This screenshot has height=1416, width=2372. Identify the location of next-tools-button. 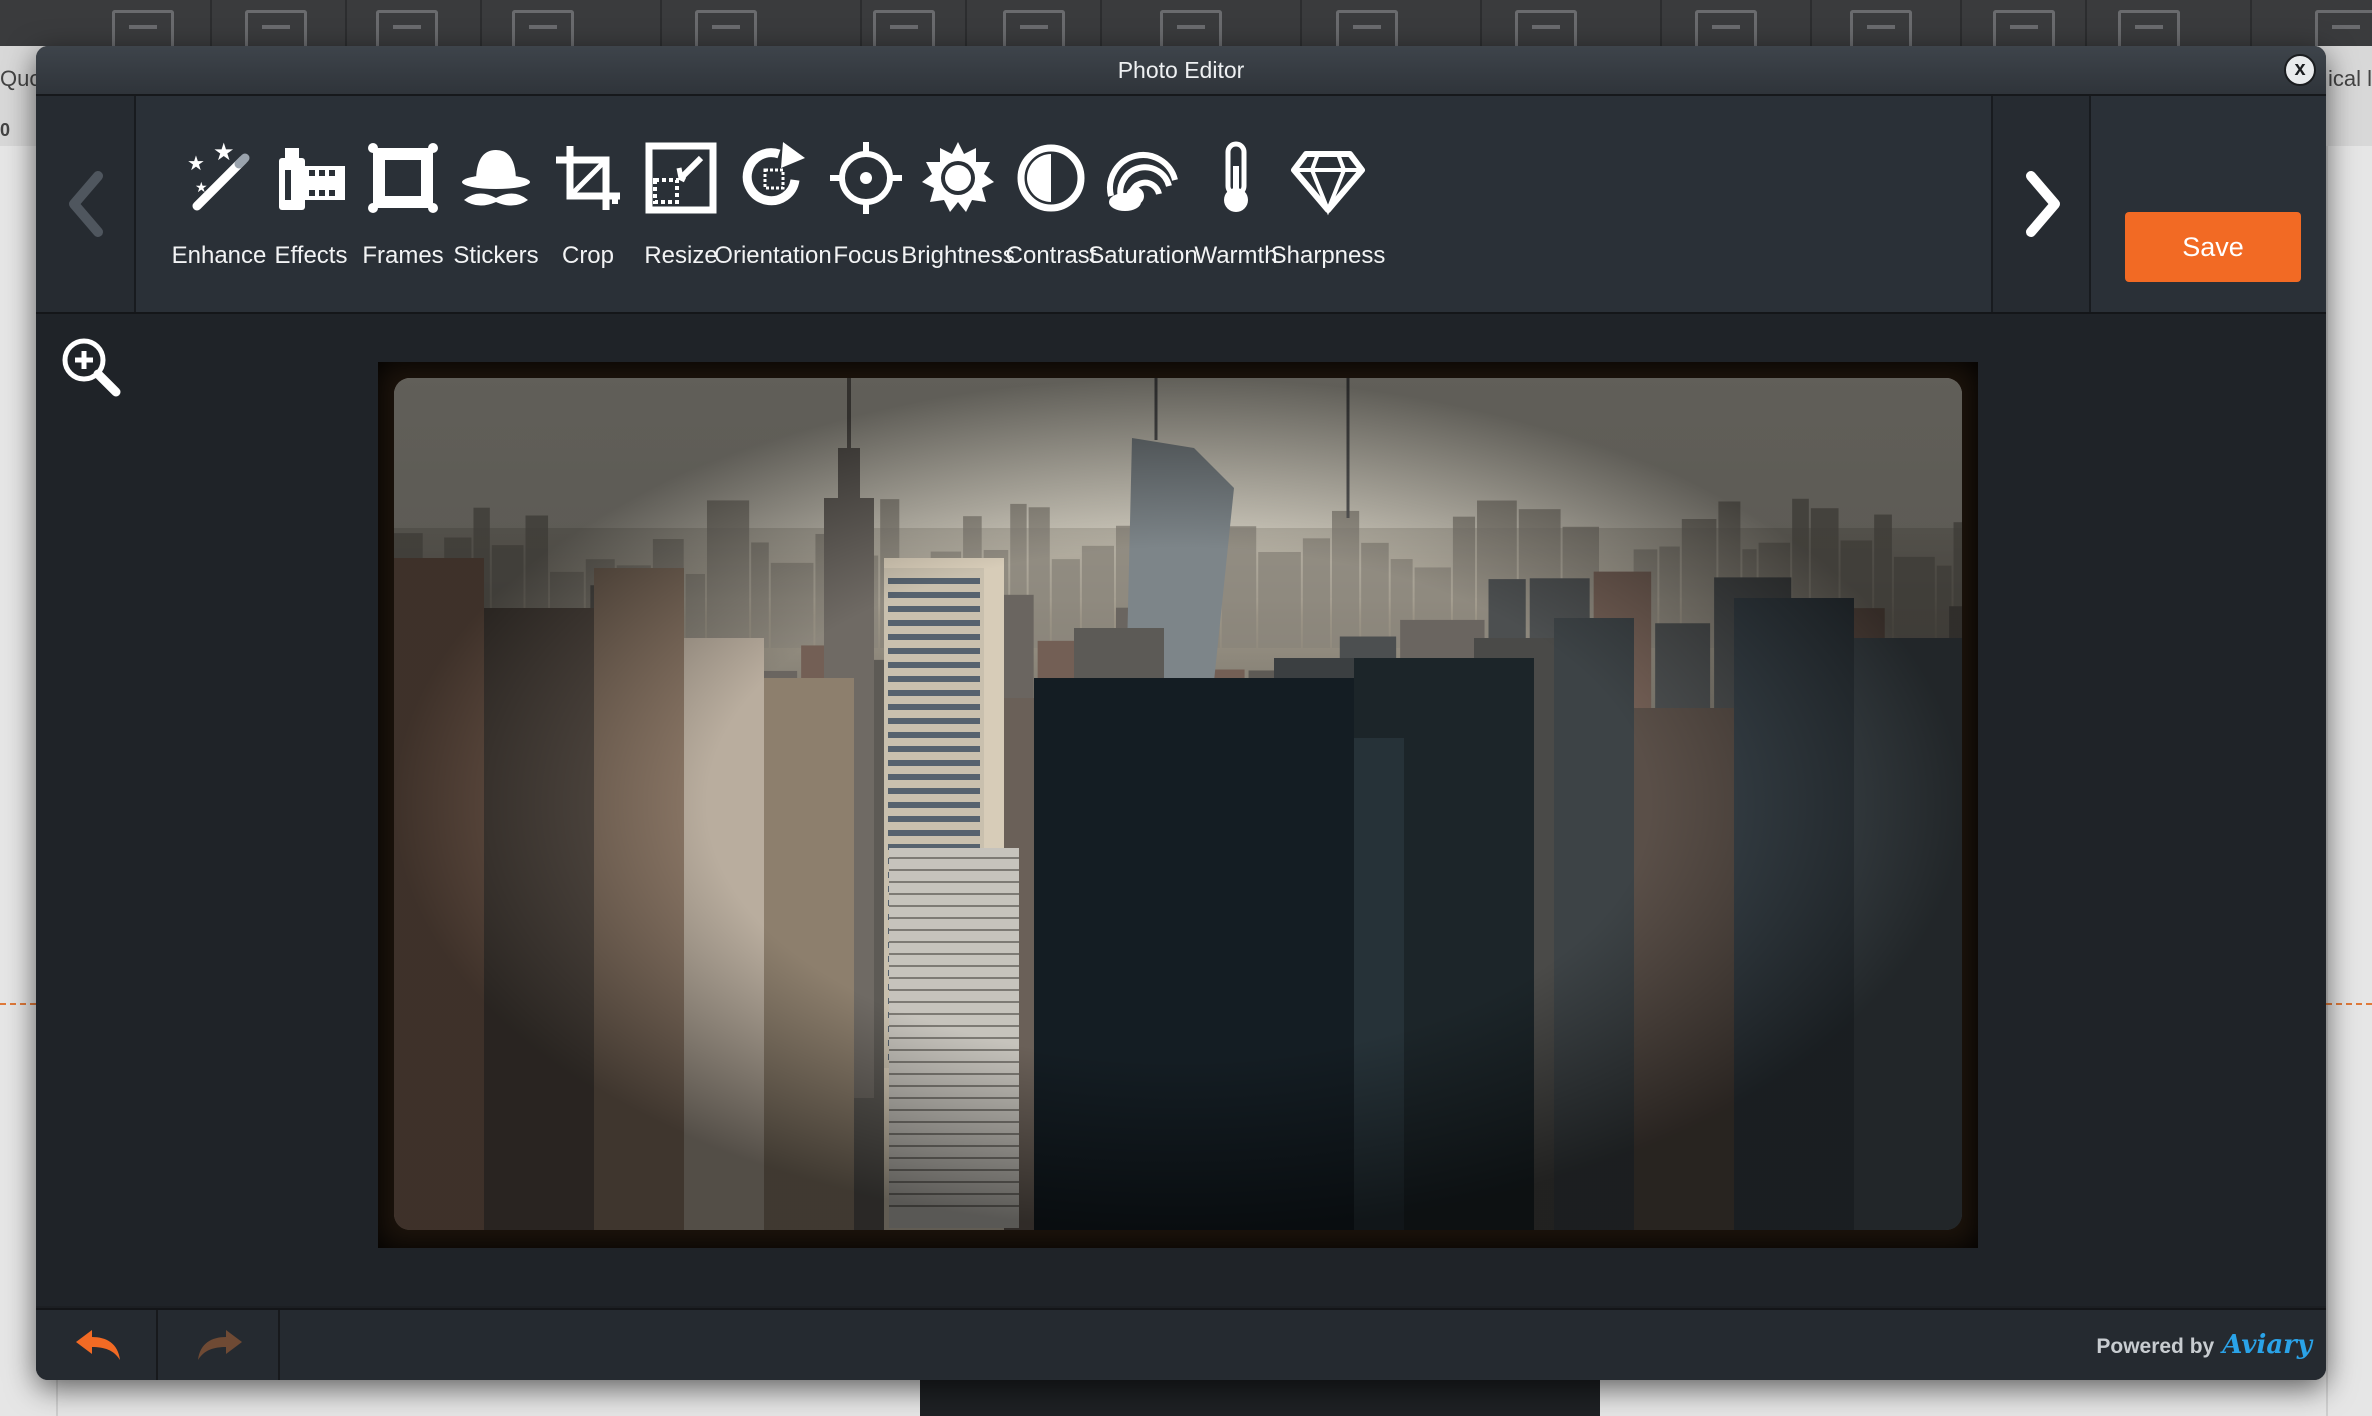
(2041, 204).